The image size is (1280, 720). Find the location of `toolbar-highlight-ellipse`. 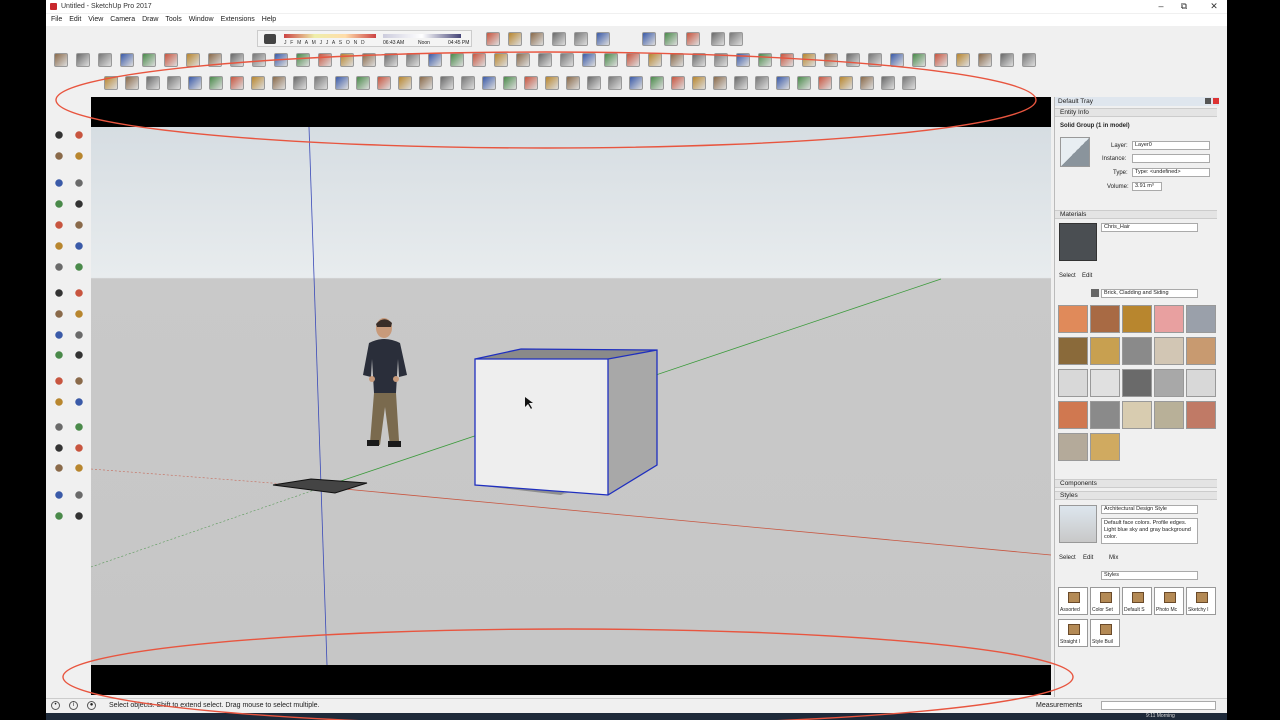

toolbar-highlight-ellipse is located at coordinates (546, 100).